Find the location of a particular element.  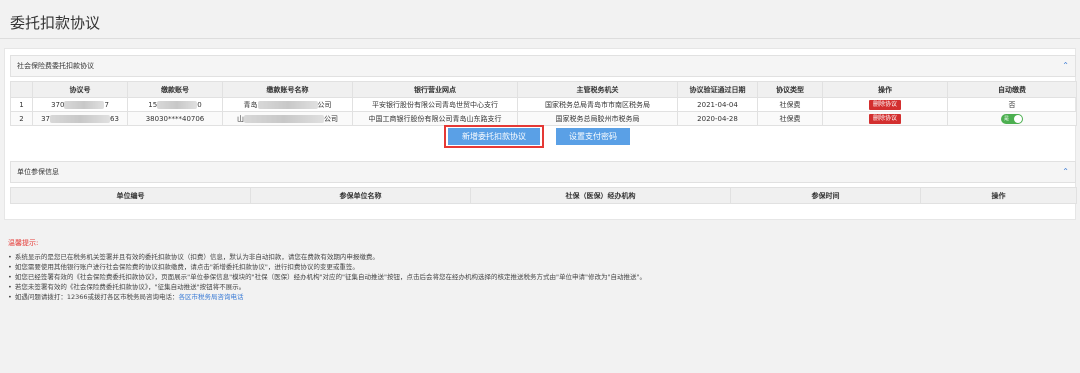

col-header: 社保（医保）经办机构 is located at coordinates (600, 195).